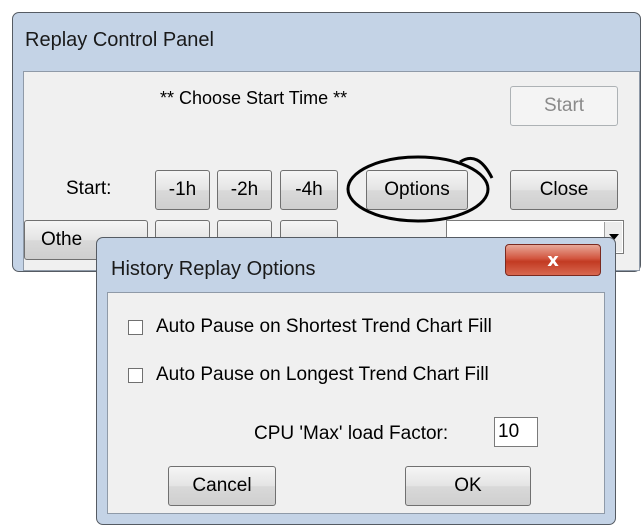 Image resolution: width=641 pixels, height=527 pixels. What do you see at coordinates (135, 327) in the screenshot?
I see `auto-pause-shortest-checkbox` at bounding box center [135, 327].